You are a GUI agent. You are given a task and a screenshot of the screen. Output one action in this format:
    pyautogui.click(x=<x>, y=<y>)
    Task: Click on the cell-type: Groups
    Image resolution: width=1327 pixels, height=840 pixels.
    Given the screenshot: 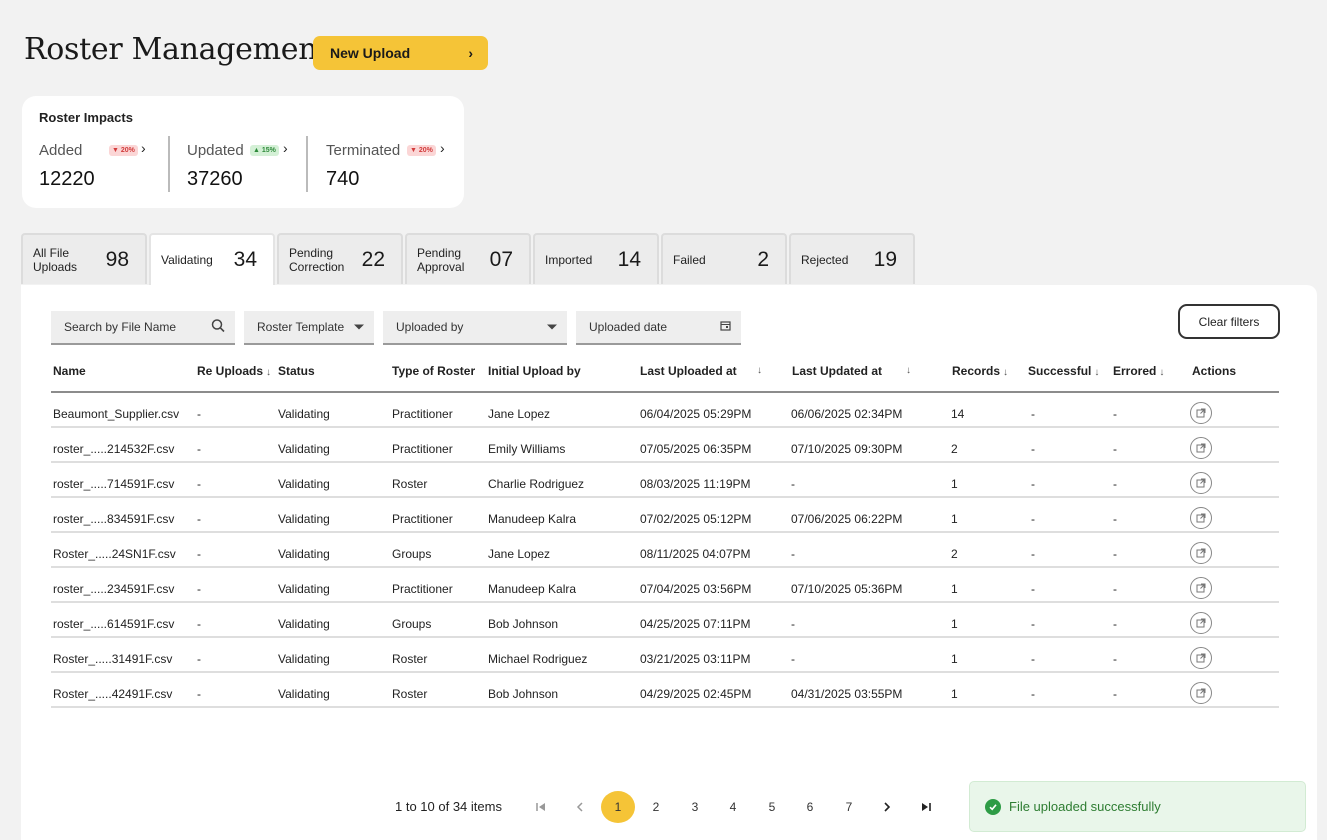 What is the action you would take?
    pyautogui.click(x=412, y=624)
    